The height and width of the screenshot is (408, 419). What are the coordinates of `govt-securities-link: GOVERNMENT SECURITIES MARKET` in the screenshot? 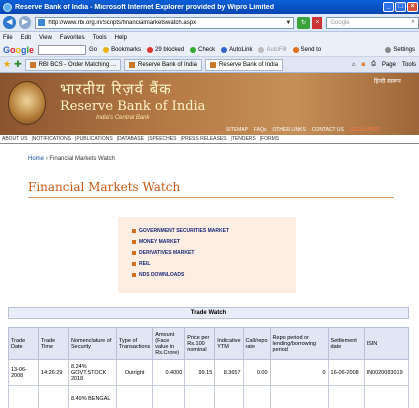 It's located at (180, 231).